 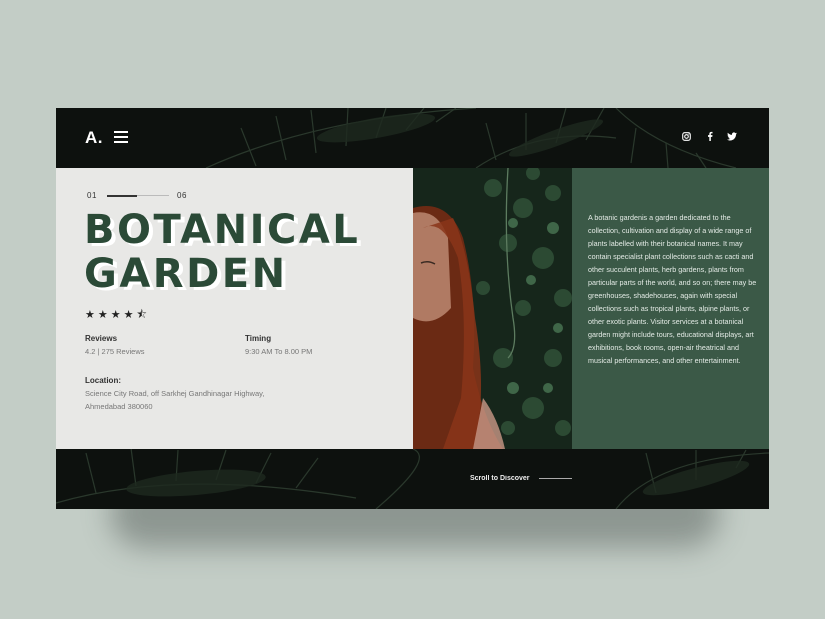 I want to click on facebook-icon, so click(x=710, y=136).